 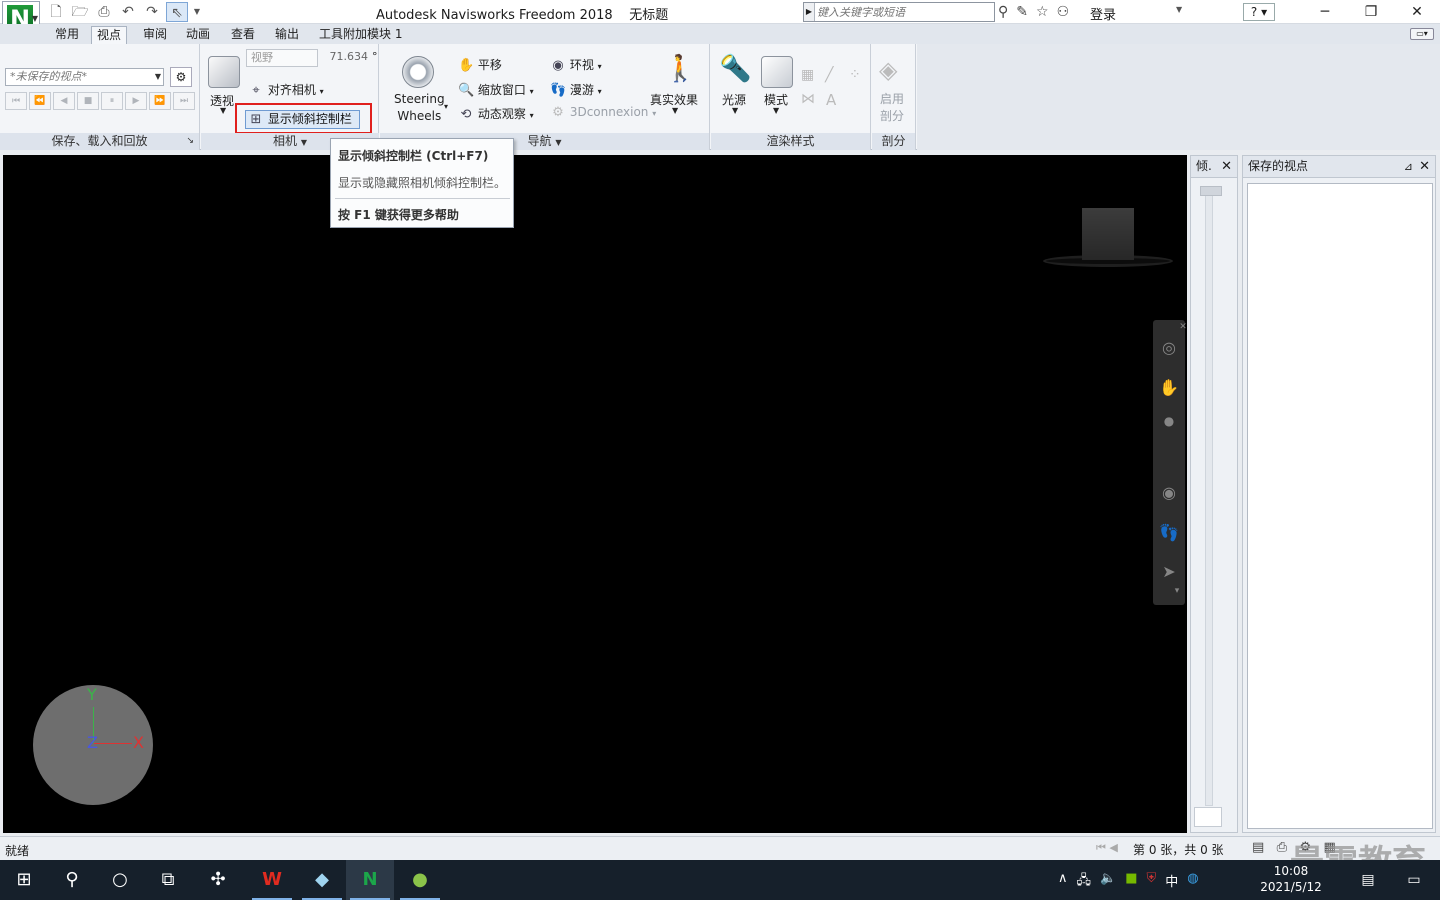 What do you see at coordinates (1022, 12) in the screenshot?
I see `communication-icon: ✎` at bounding box center [1022, 12].